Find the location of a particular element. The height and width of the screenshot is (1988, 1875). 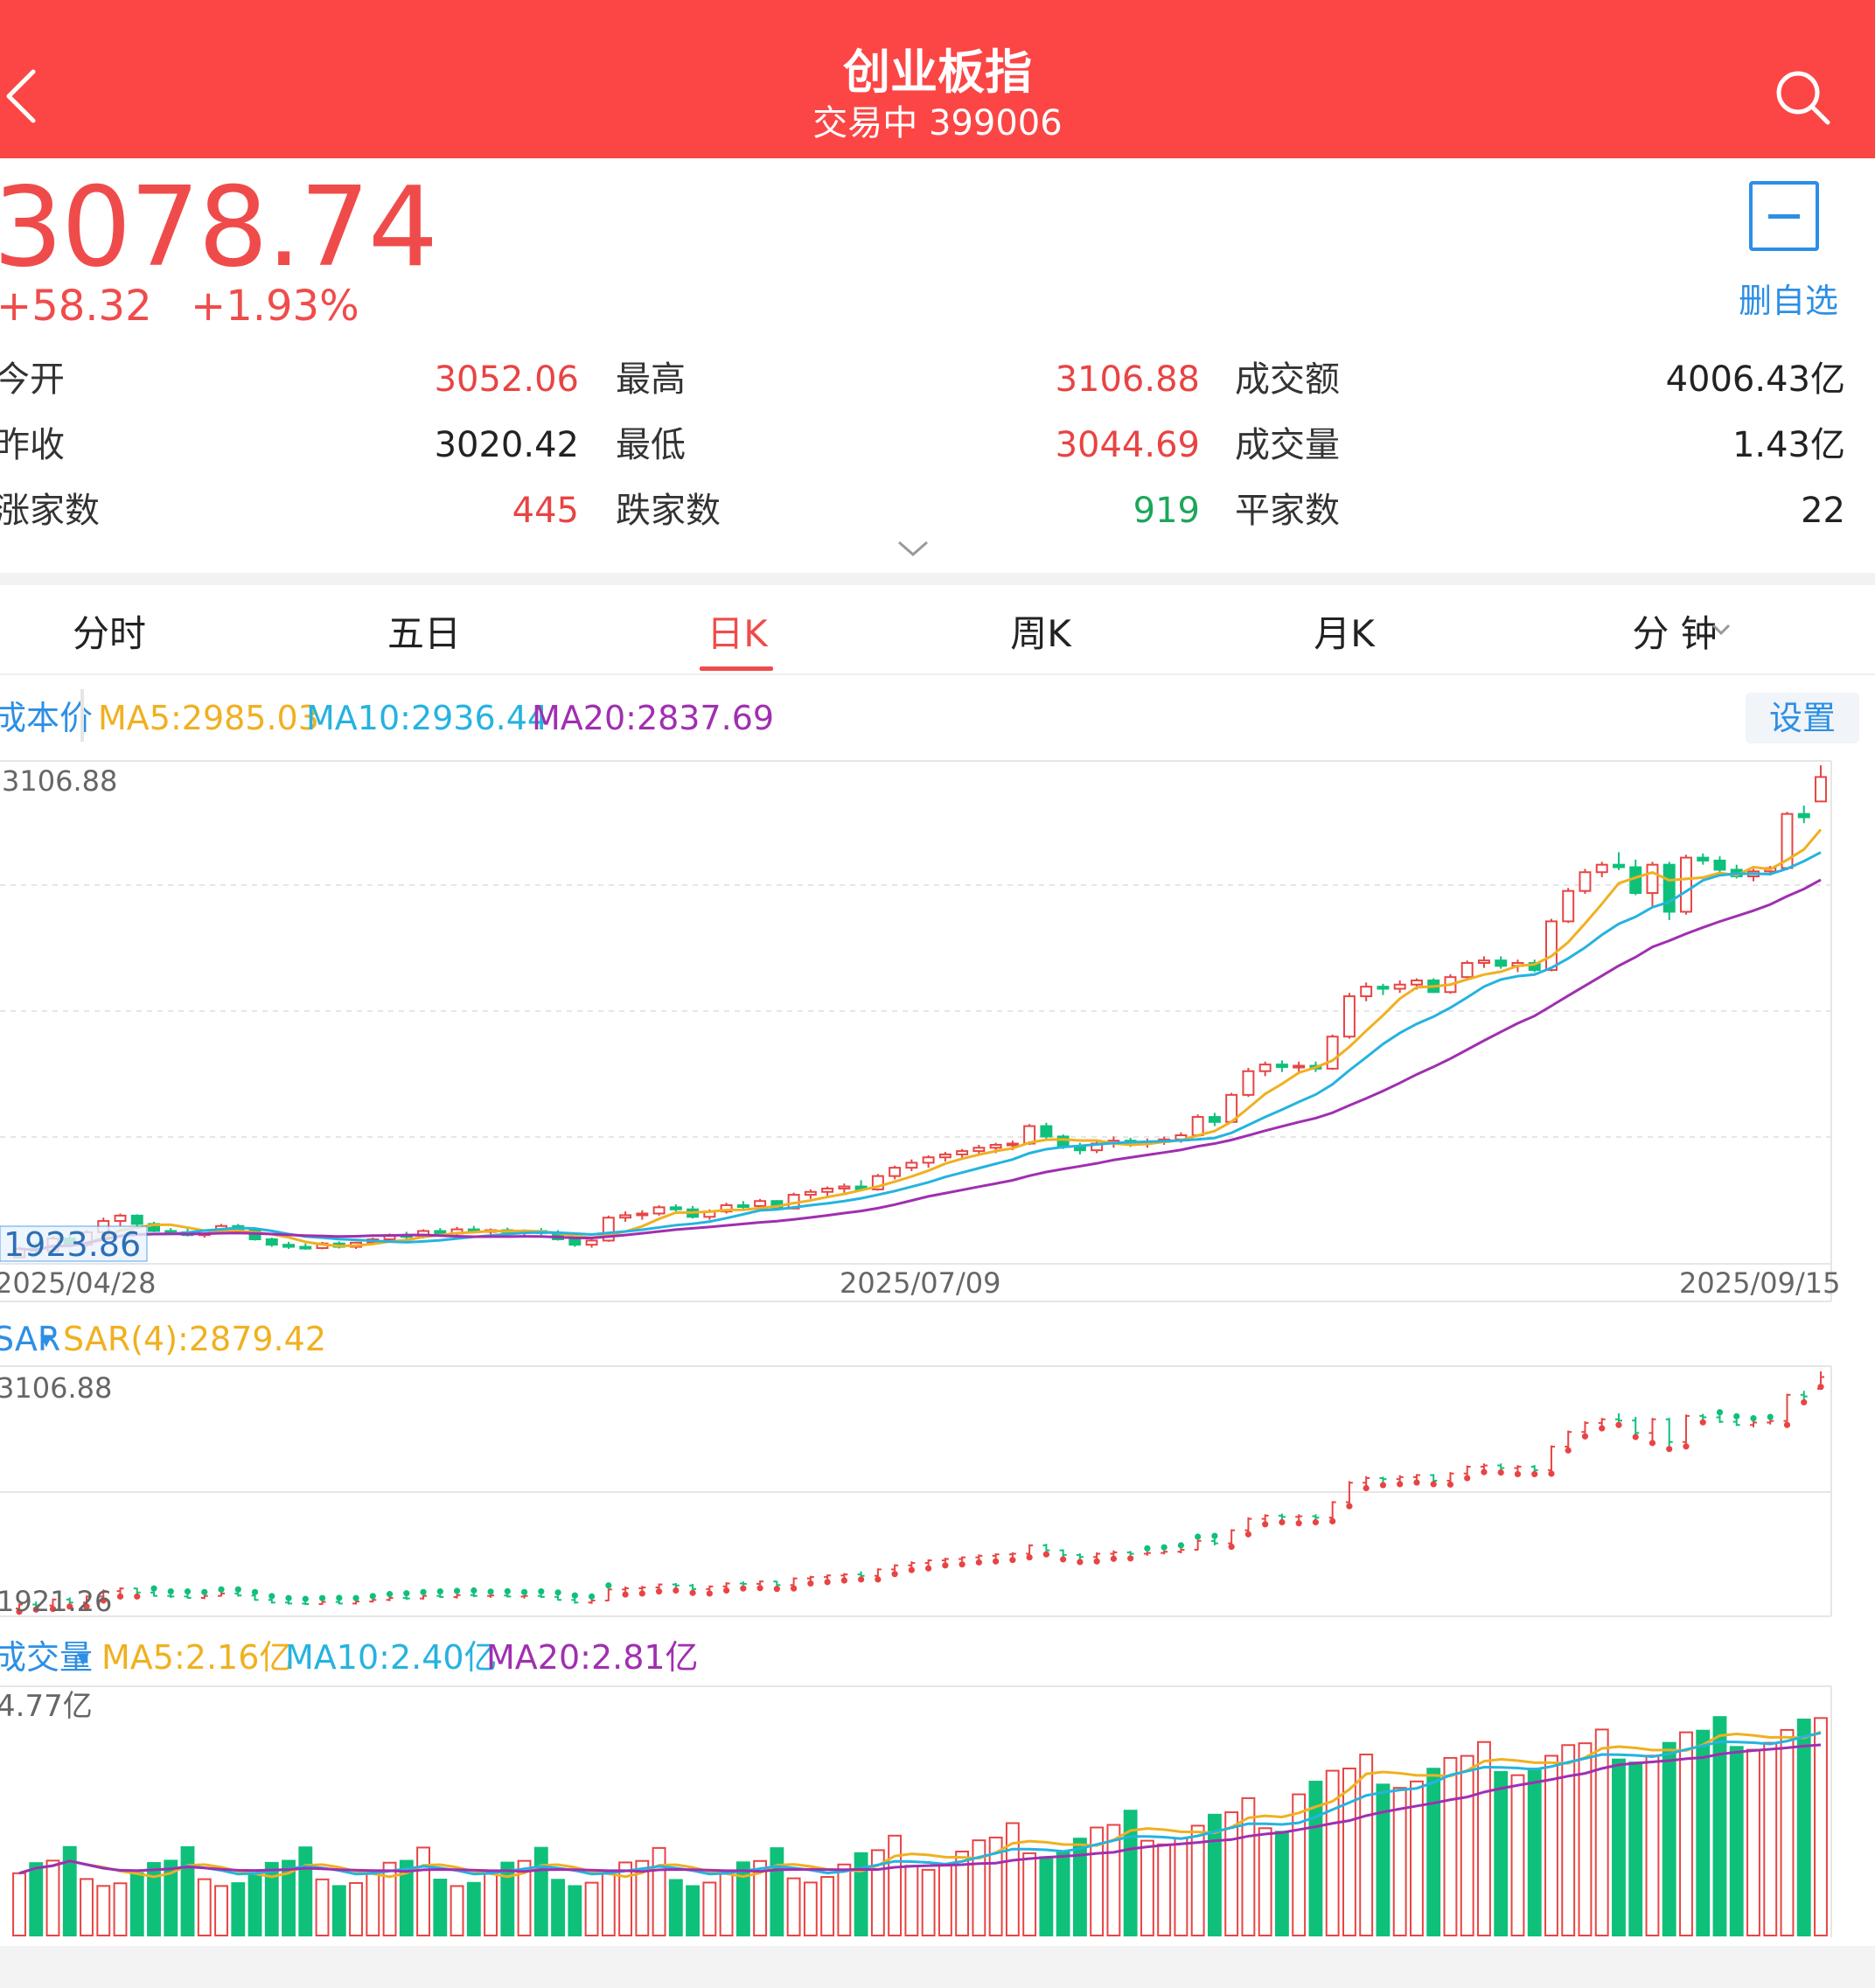

volume-bars is located at coordinates (920, 1826).